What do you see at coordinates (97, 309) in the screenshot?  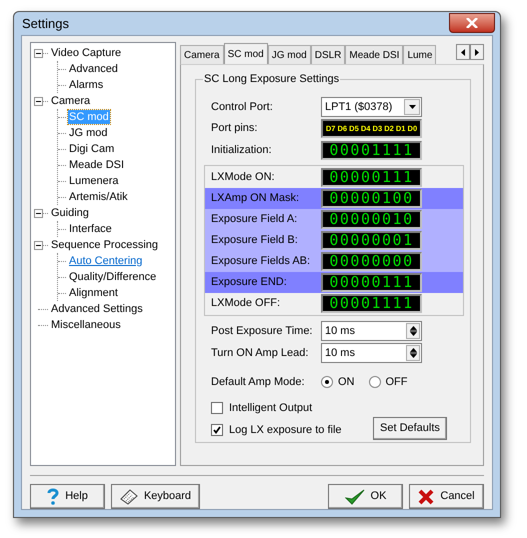 I see `tree-item: Advanced Settings` at bounding box center [97, 309].